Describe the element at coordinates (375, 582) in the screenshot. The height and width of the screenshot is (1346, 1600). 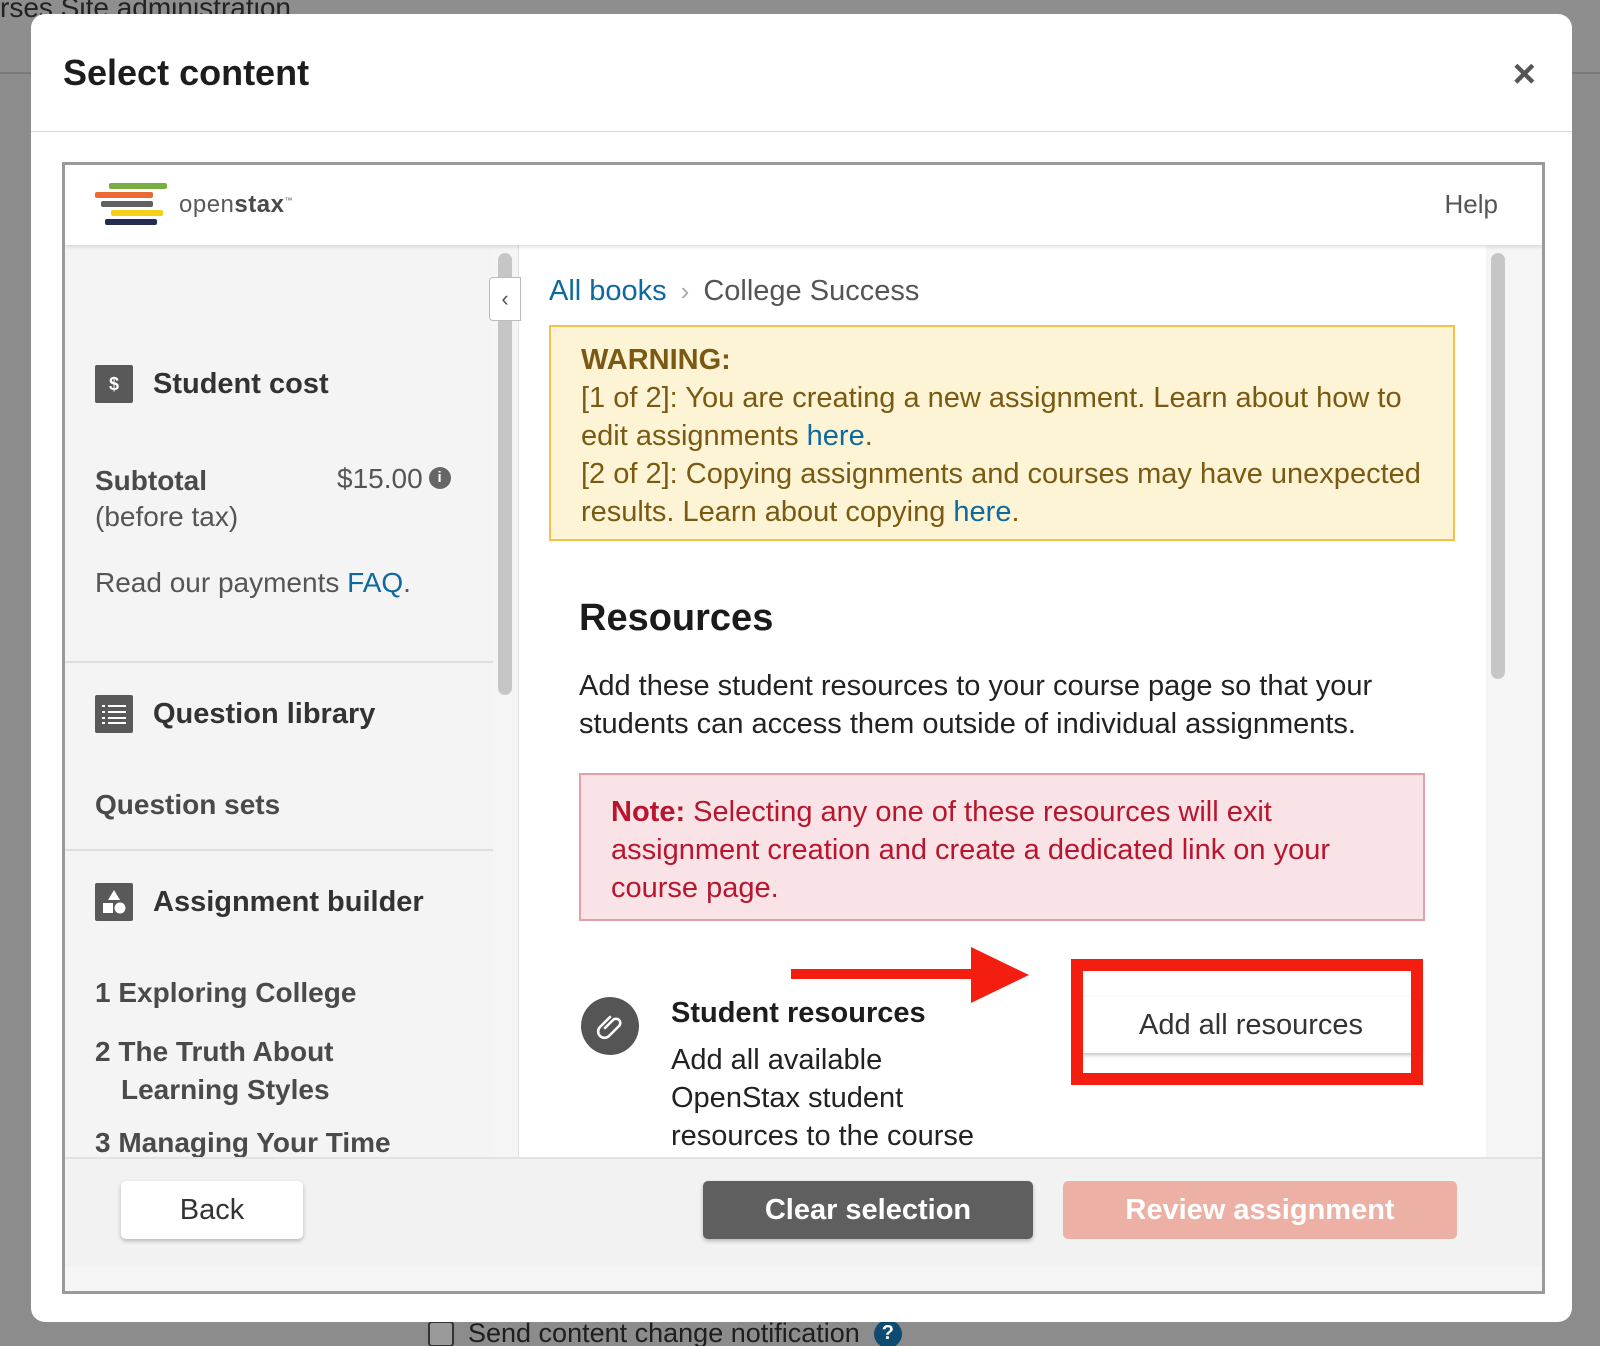
I see `faq-link: FAQ` at that location.